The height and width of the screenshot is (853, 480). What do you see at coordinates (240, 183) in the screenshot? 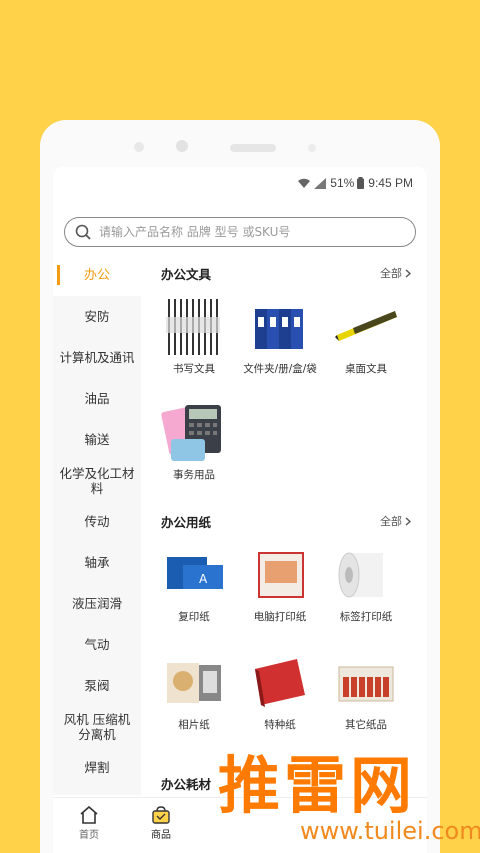
I see `status-bar: 51% 9:45 PM` at bounding box center [240, 183].